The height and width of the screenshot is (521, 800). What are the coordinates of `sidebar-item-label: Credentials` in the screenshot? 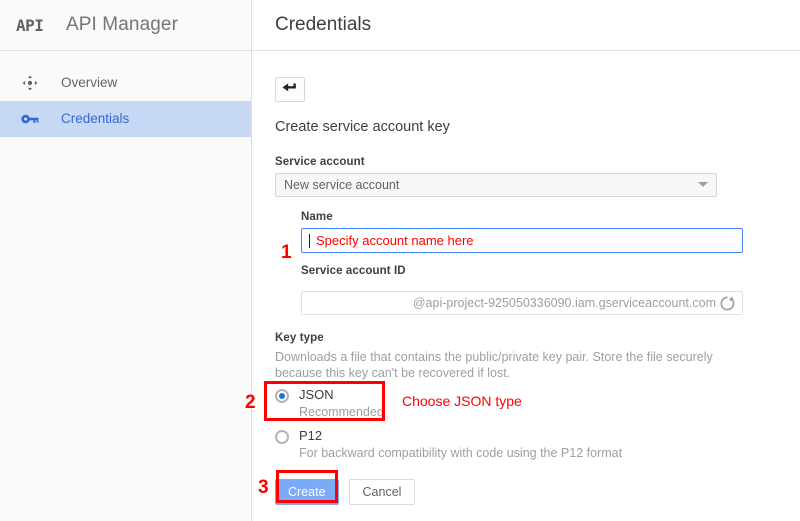 It's located at (95, 119).